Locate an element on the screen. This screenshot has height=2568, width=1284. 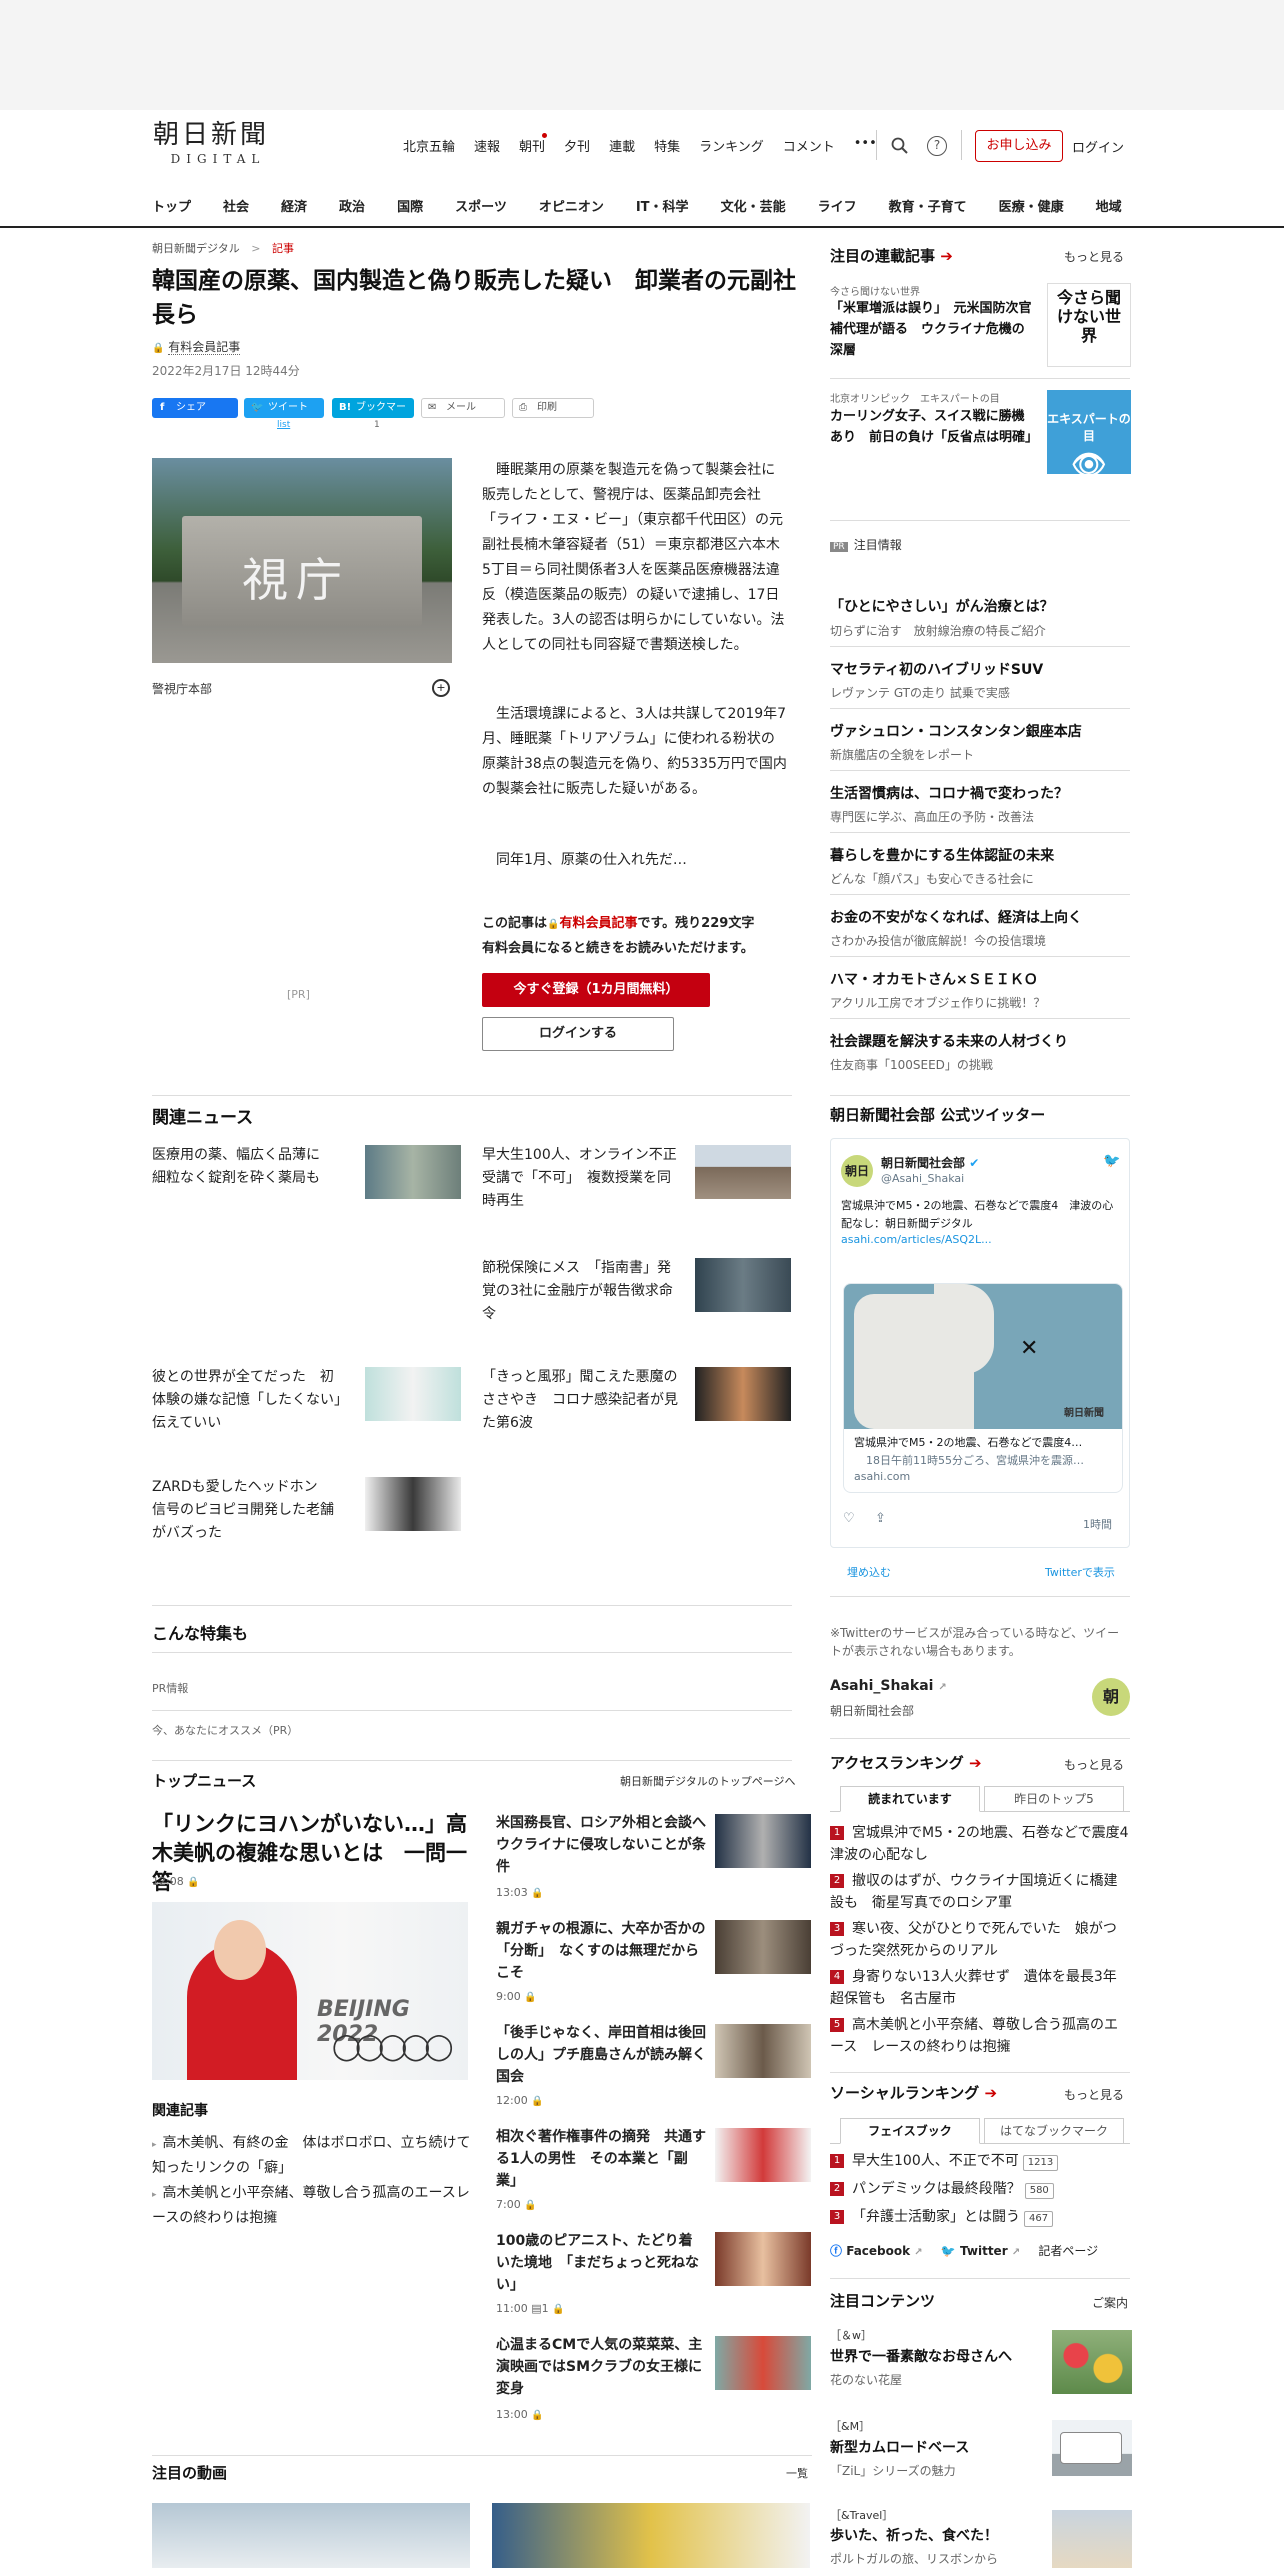
breadcrumb-home: 朝日新聞デジタル is located at coordinates (196, 248).